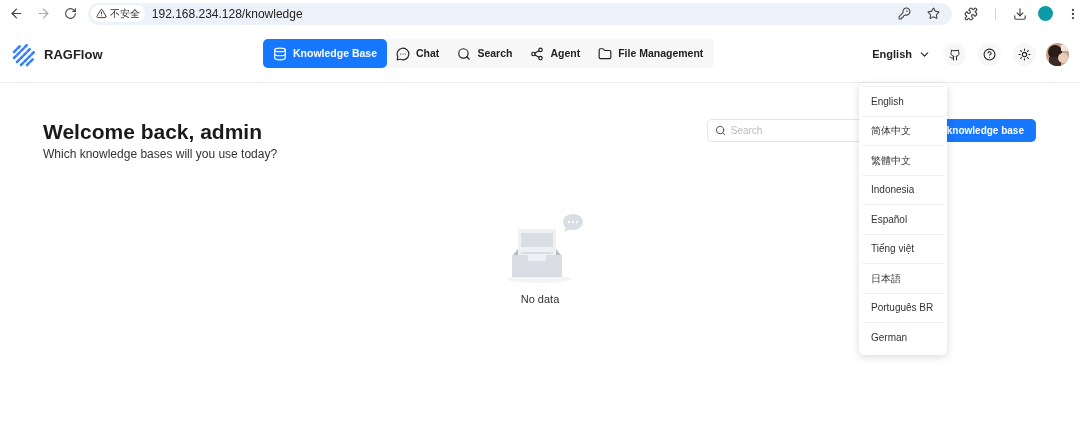  What do you see at coordinates (555, 53) in the screenshot?
I see `nav-tab: Agent` at bounding box center [555, 53].